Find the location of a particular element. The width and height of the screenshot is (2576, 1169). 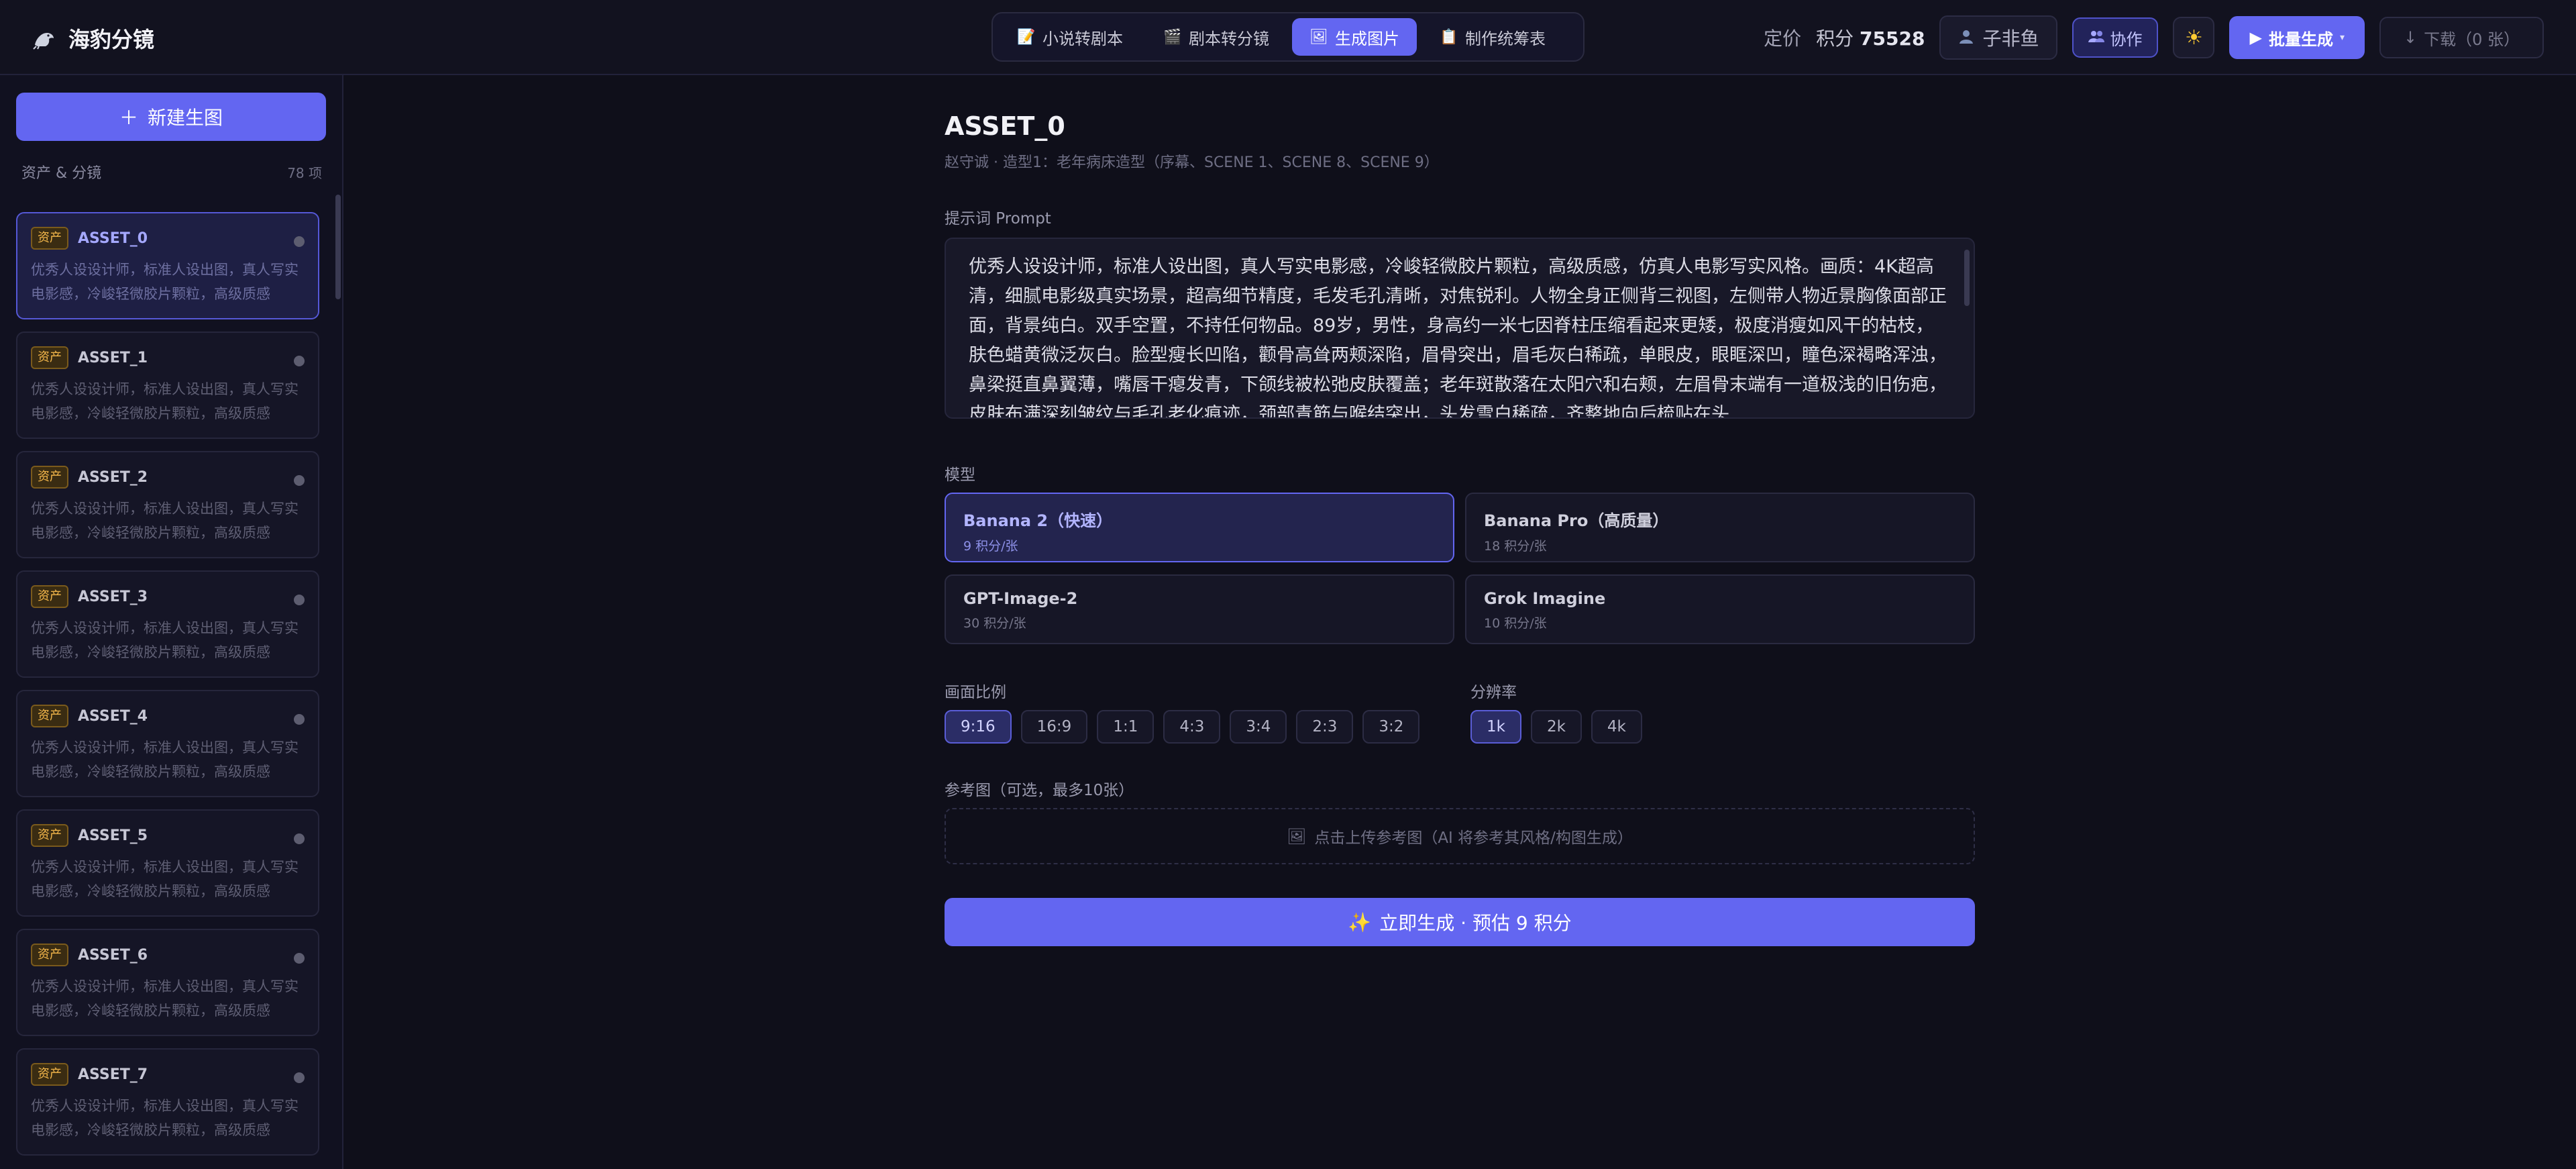

prompt-scrollbar is located at coordinates (1967, 278).